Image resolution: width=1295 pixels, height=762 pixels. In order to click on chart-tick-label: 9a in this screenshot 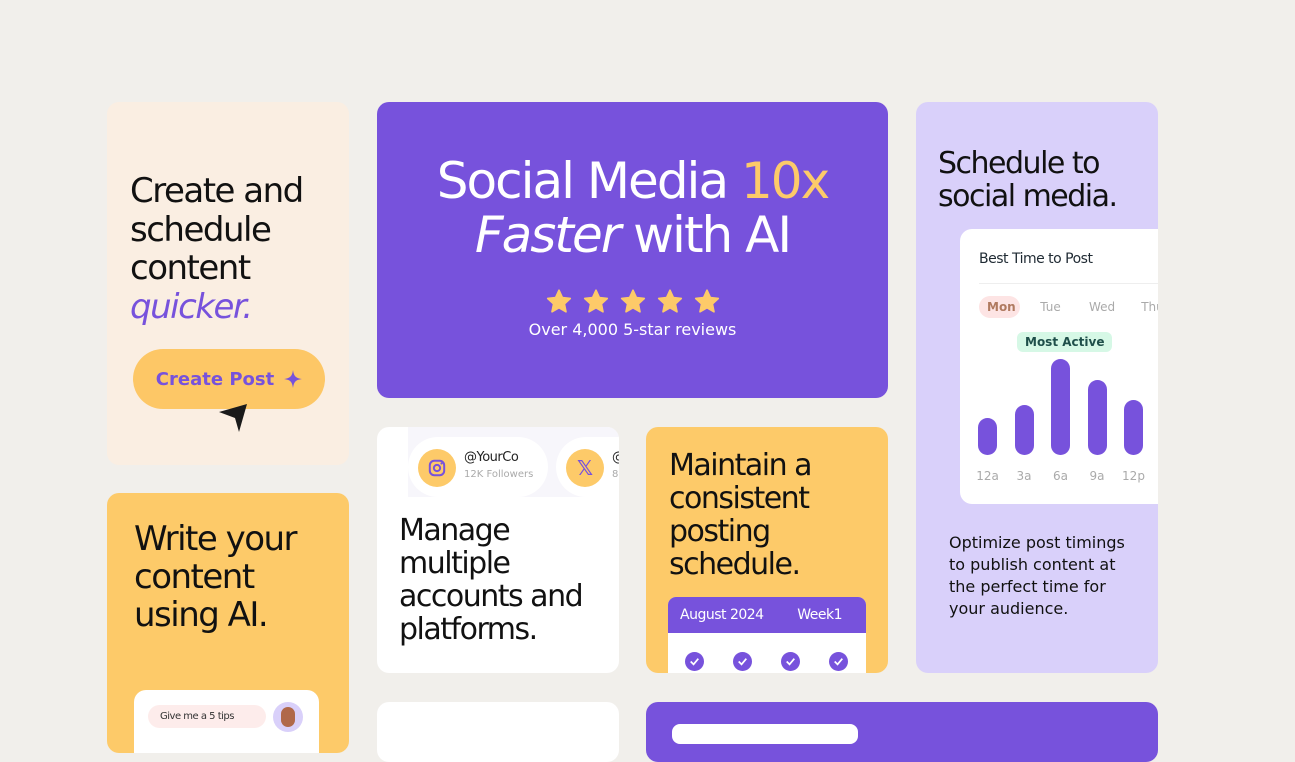, I will do `click(1097, 476)`.